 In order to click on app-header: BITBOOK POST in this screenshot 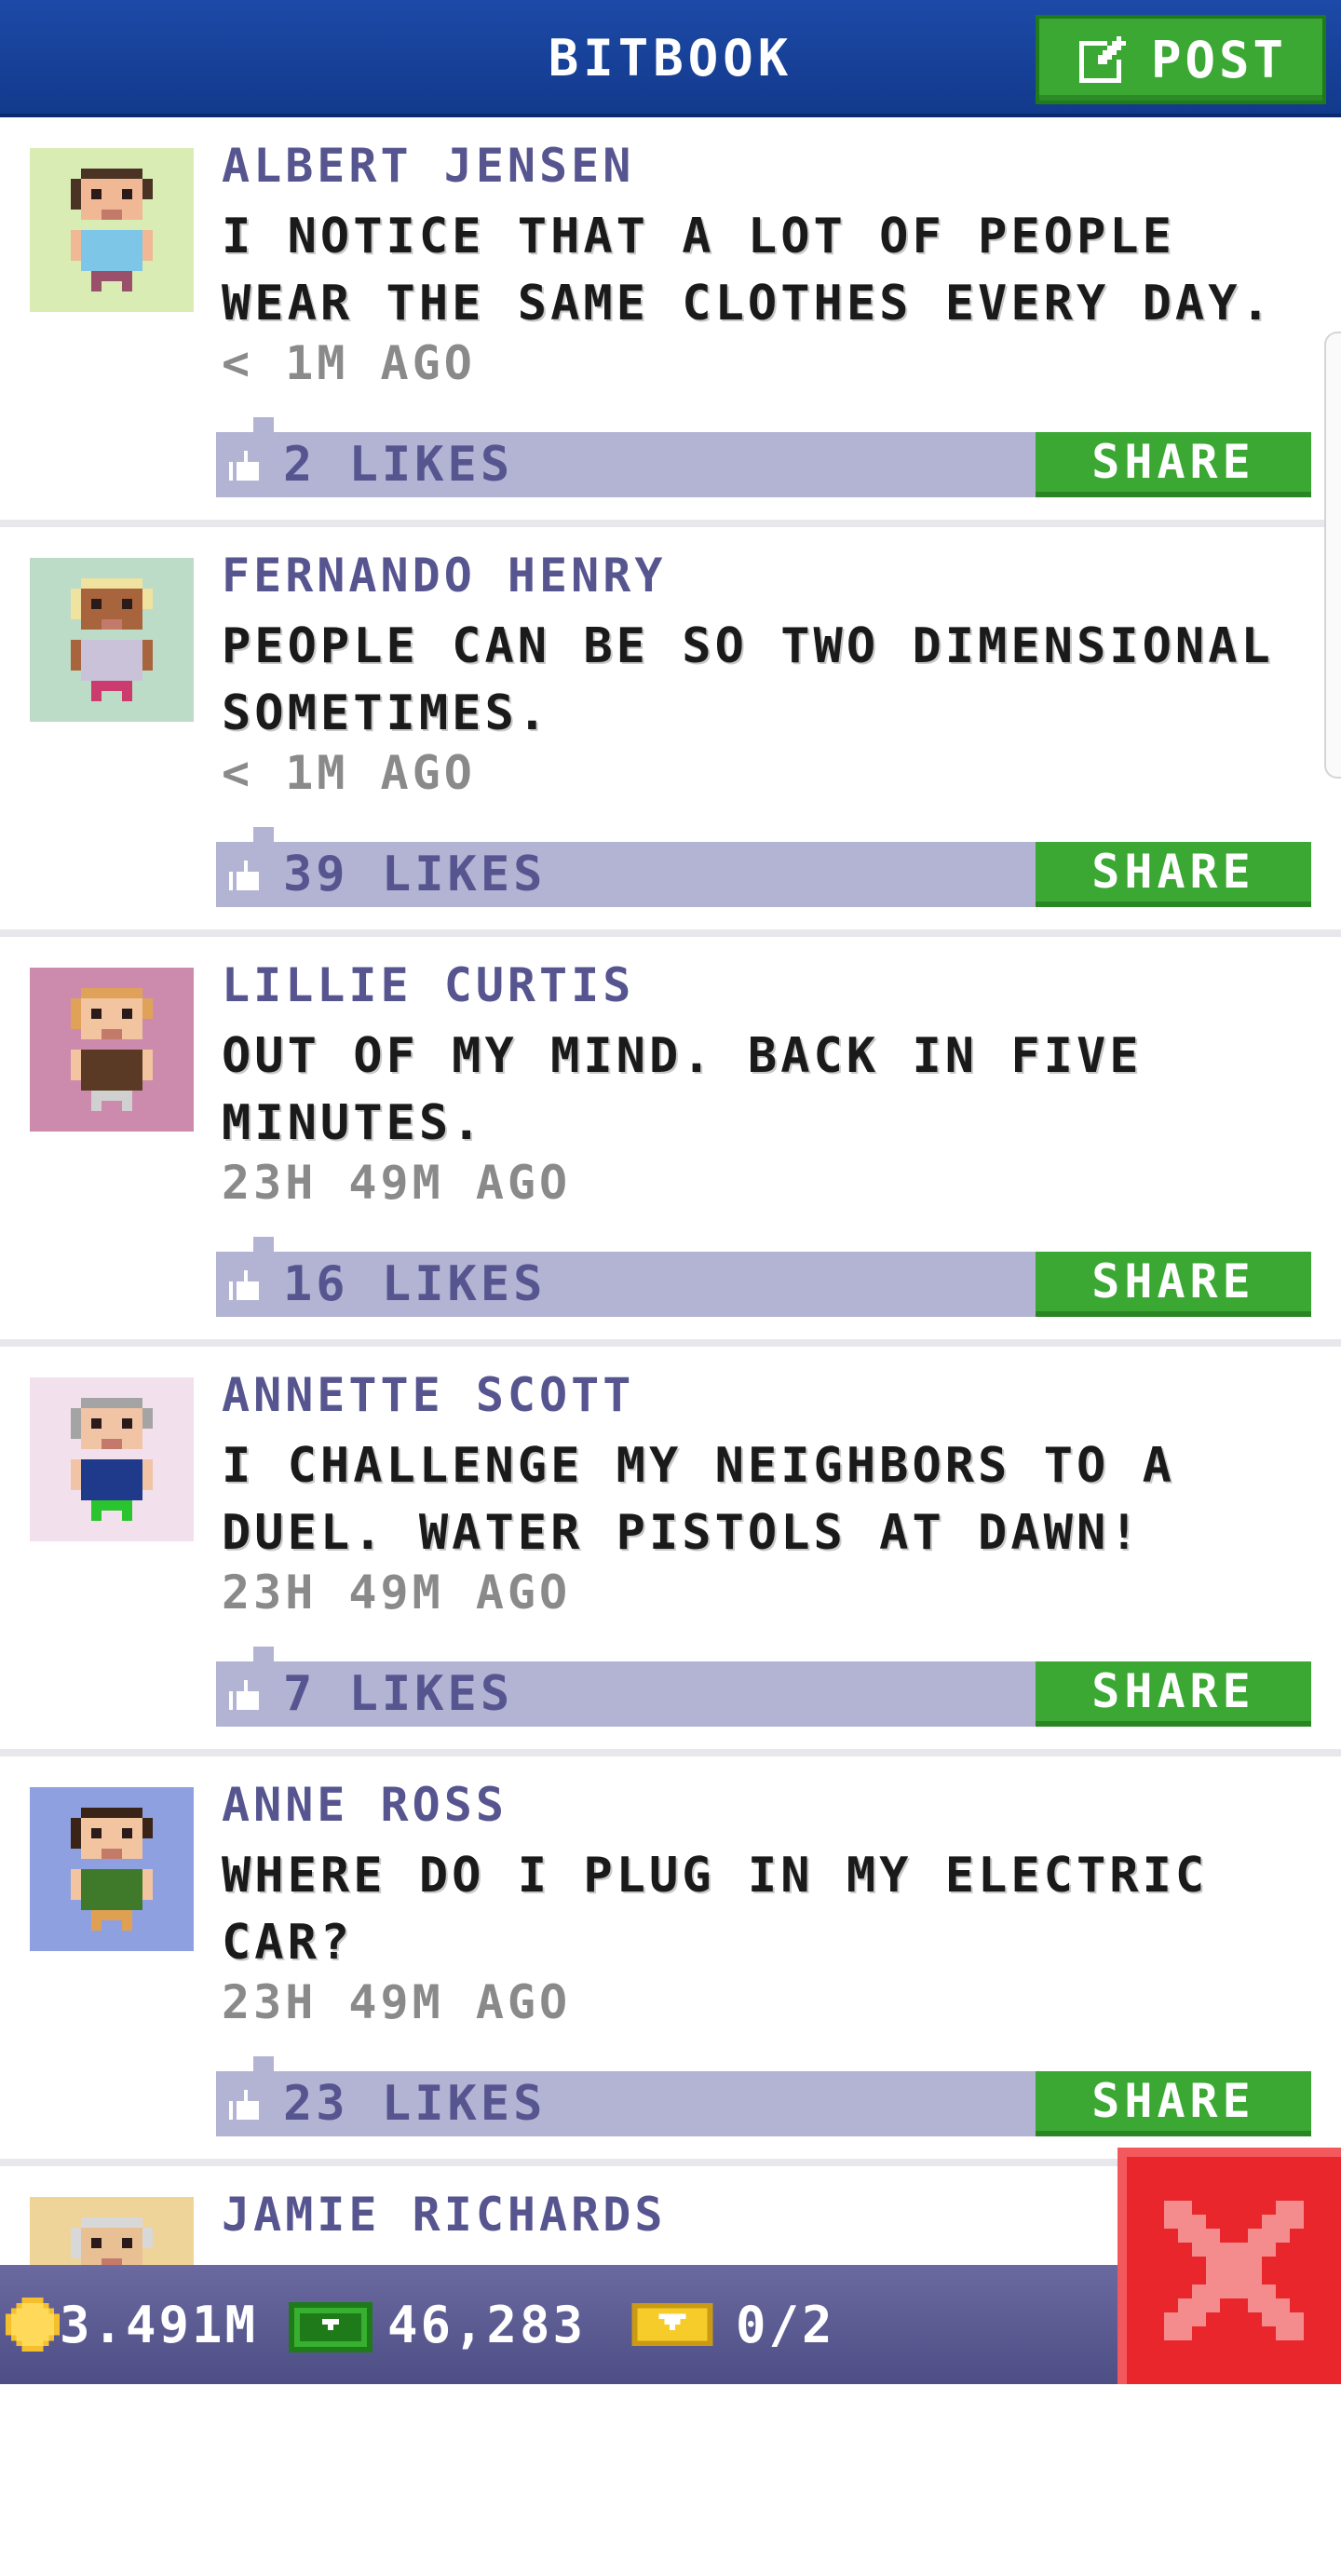, I will do `click(670, 58)`.